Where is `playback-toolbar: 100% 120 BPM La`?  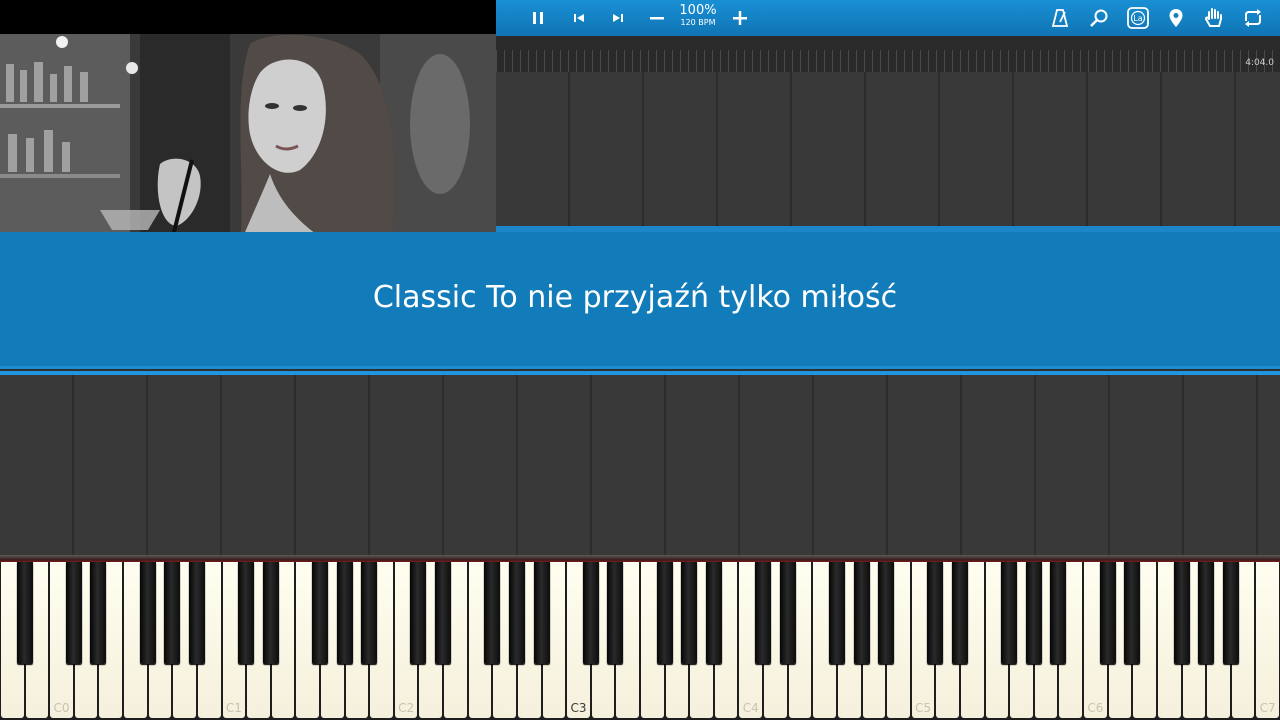
playback-toolbar: 100% 120 BPM La is located at coordinates (888, 18).